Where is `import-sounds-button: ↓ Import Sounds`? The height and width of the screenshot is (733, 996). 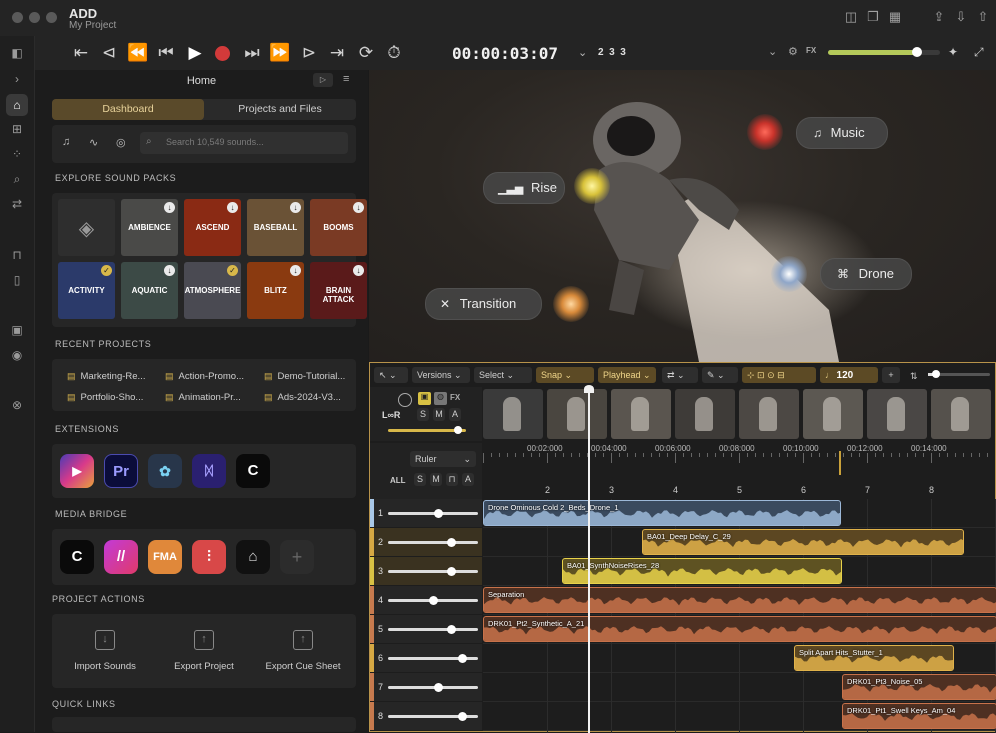 import-sounds-button: ↓ Import Sounds is located at coordinates (105, 651).